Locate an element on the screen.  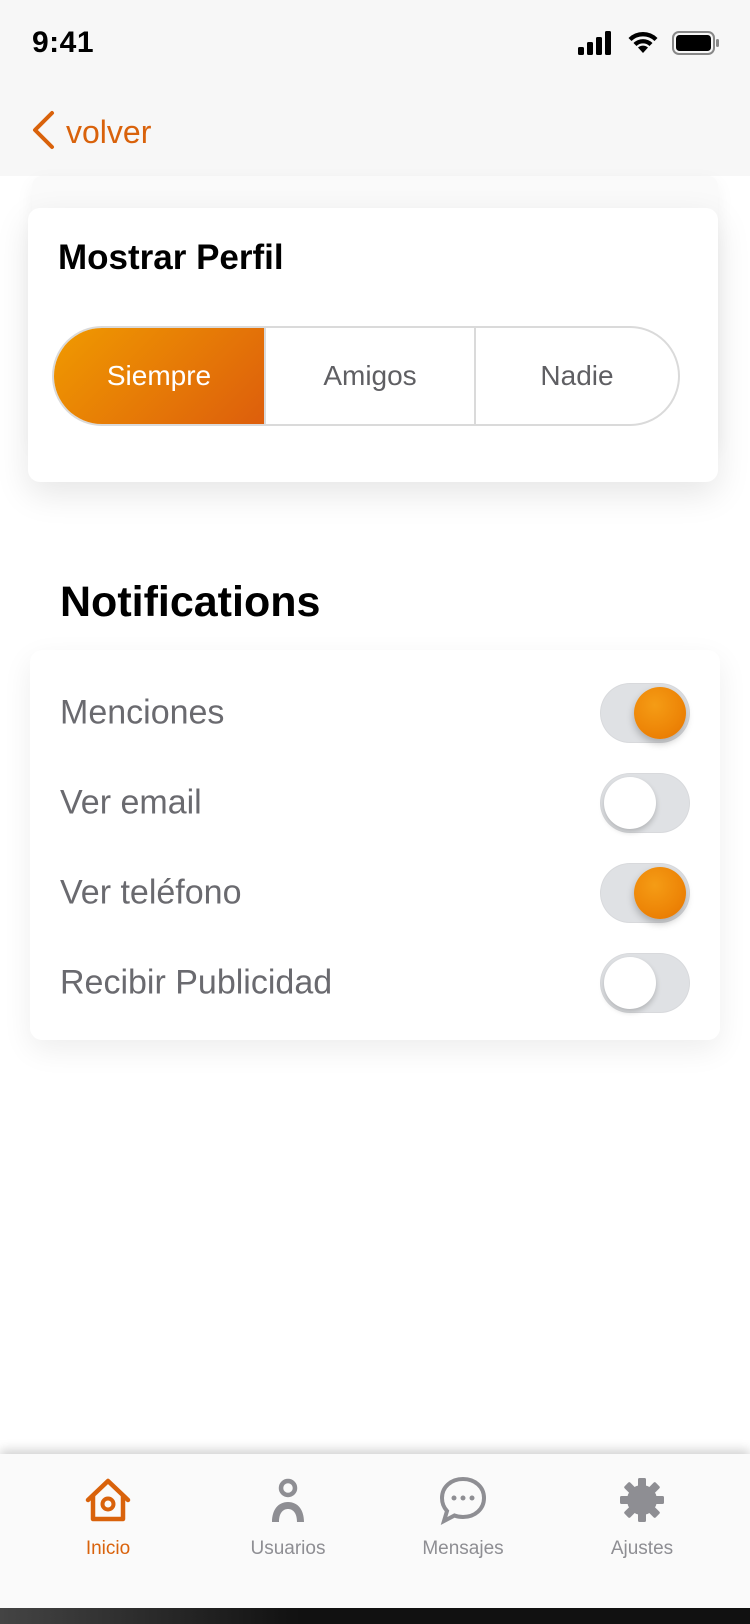
recibir-publicidad-toggle is located at coordinates (645, 983).